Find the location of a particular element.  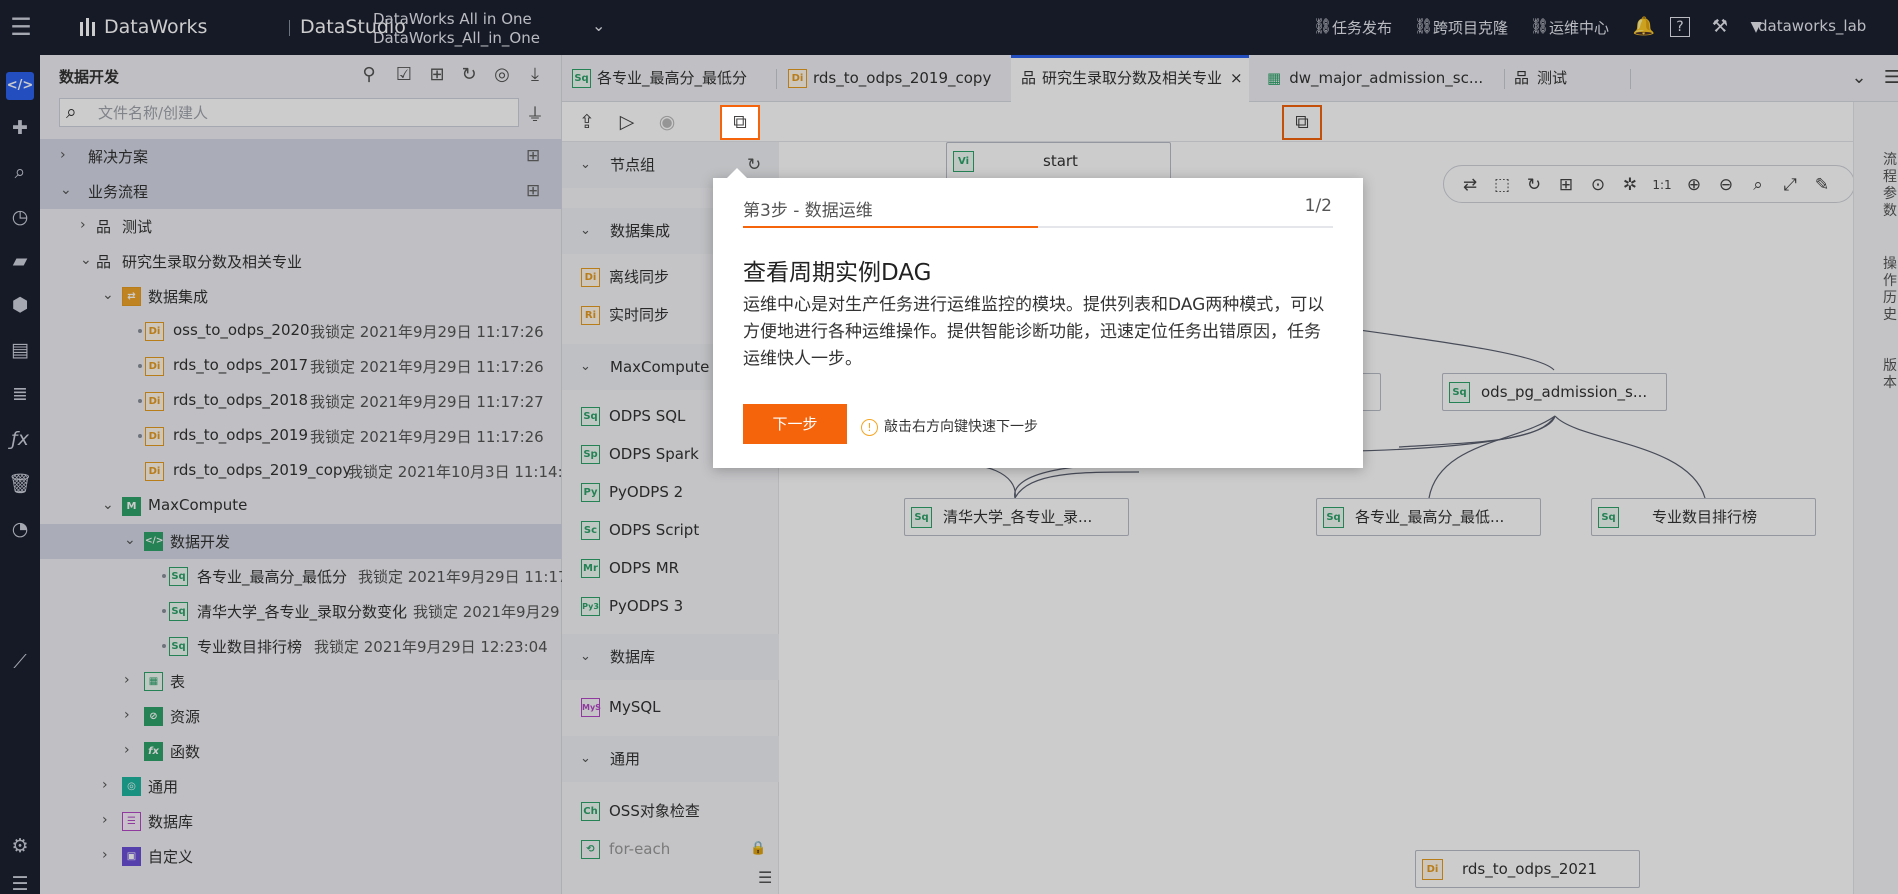

settings-icon: ⚙ is located at coordinates (20, 846).